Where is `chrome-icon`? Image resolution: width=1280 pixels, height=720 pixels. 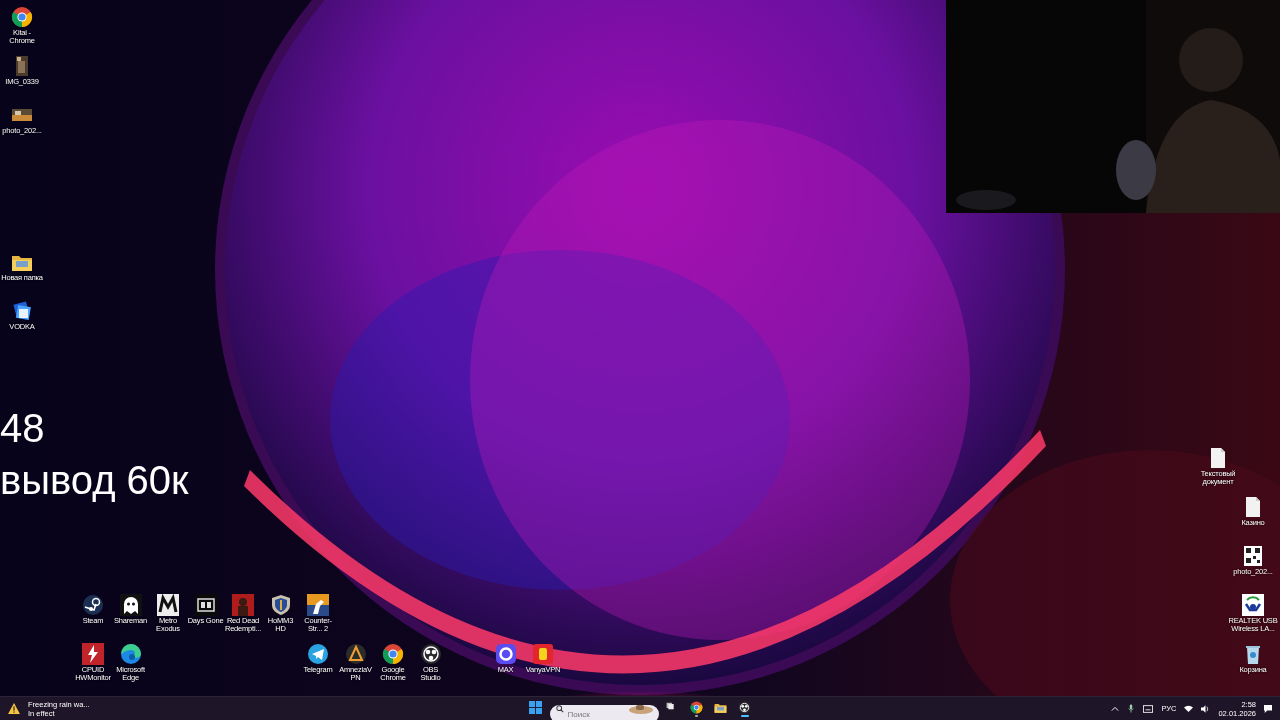 chrome-icon is located at coordinates (696, 707).